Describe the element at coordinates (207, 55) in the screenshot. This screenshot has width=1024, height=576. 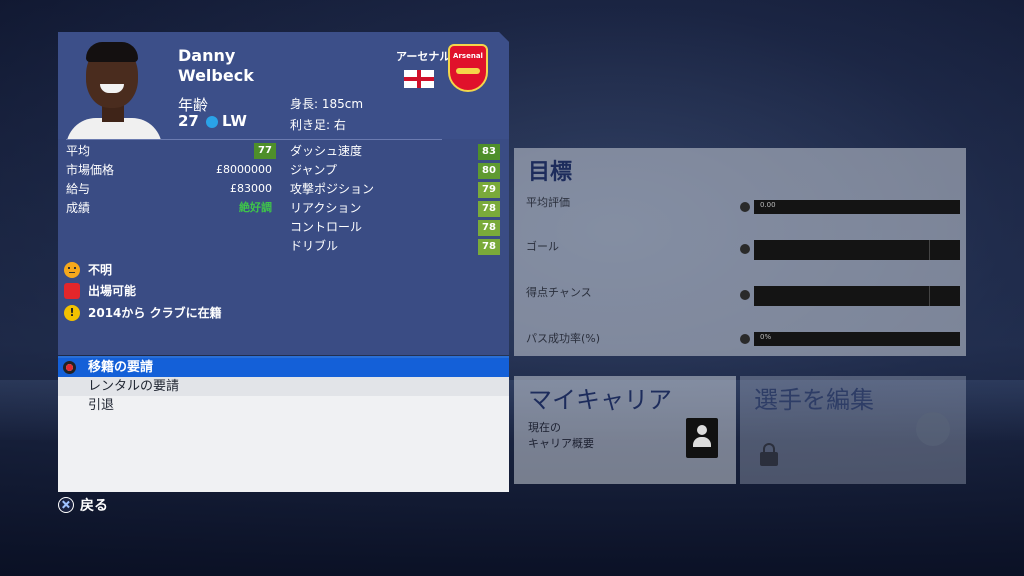
I see `player-first-name: Danny` at that location.